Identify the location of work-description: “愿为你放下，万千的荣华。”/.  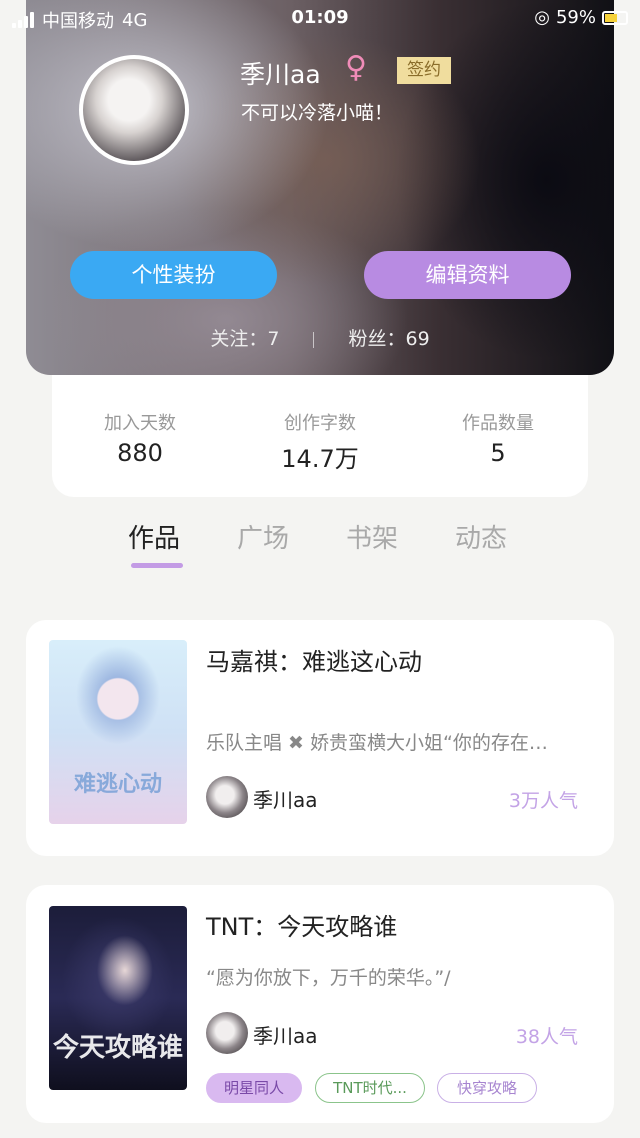
(328, 978).